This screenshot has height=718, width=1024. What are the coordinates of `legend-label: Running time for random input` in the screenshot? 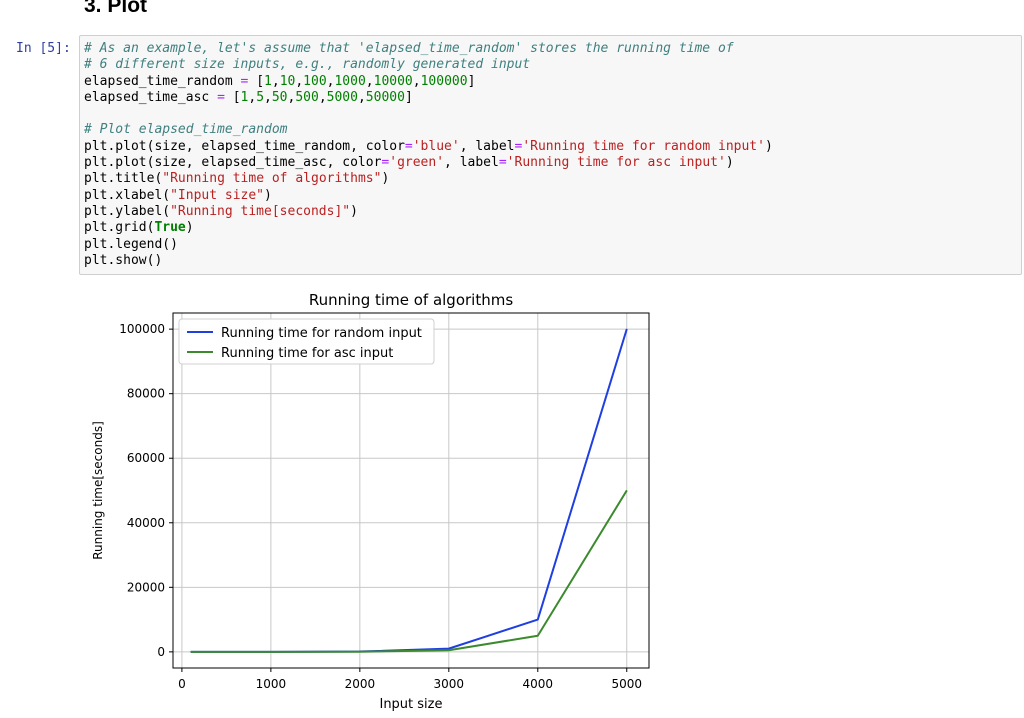 It's located at (321, 333).